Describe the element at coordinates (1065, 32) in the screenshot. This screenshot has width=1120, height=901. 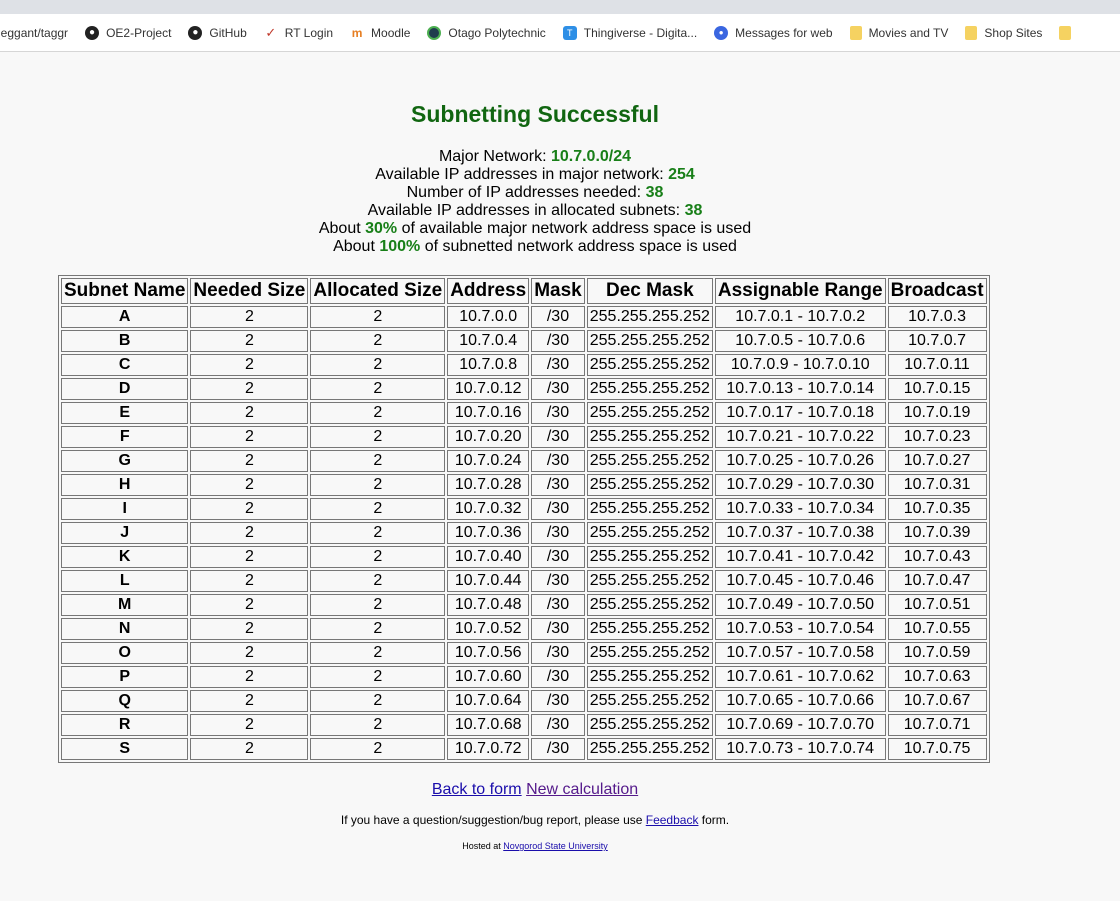
I see `bookmark-overflow` at that location.